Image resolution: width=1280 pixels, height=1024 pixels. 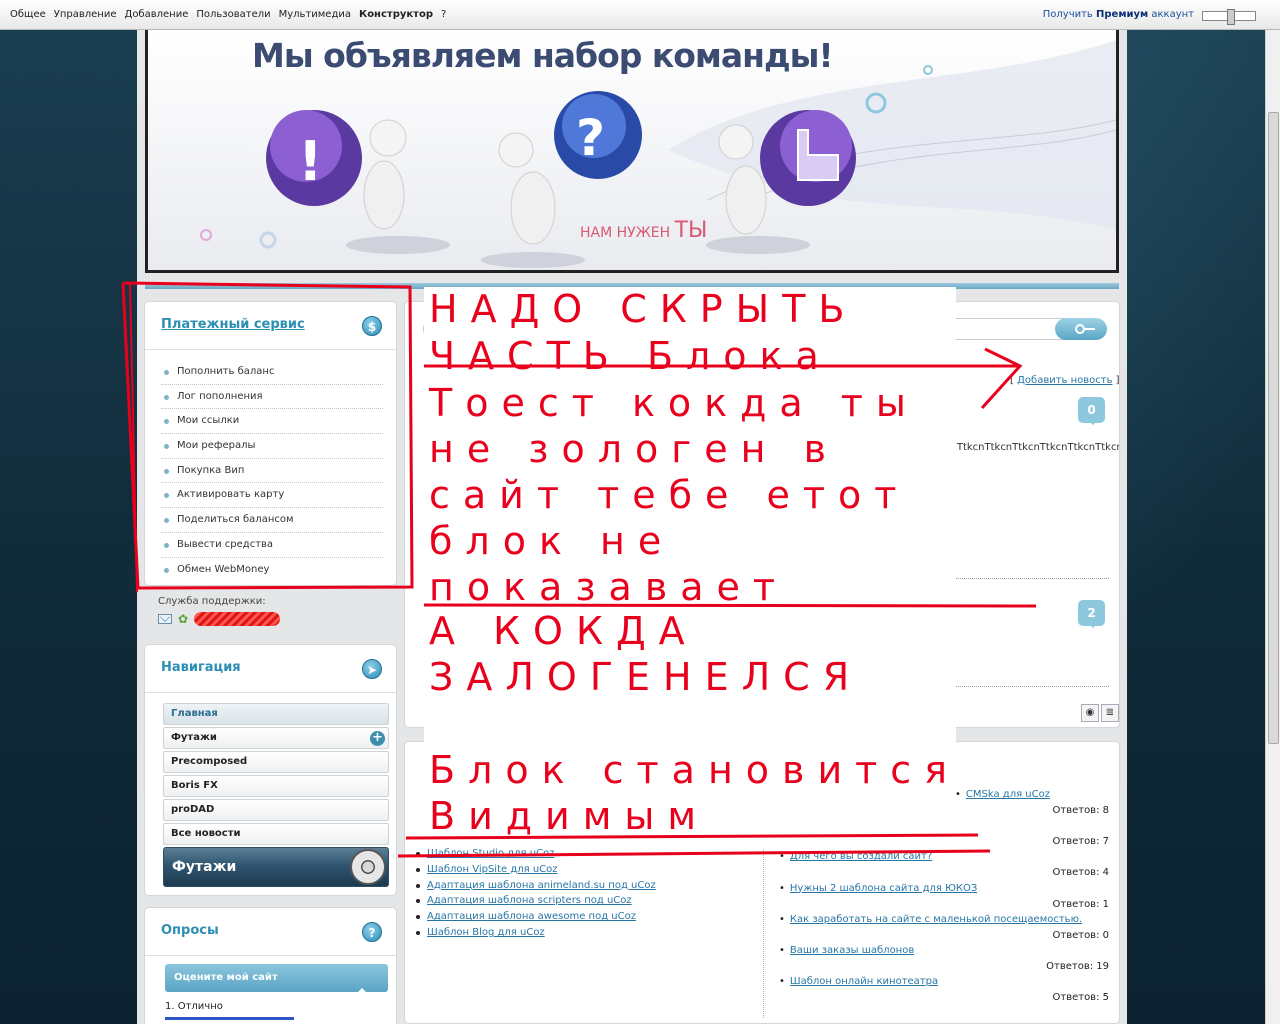 I want to click on nav-item-footage: Футажи +, so click(x=276, y=738).